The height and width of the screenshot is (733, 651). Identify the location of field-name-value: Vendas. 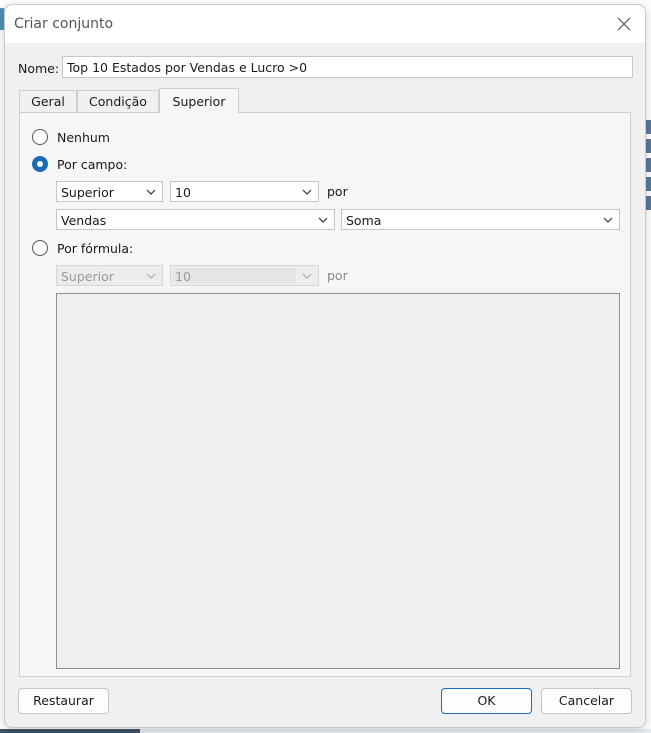
(84, 220).